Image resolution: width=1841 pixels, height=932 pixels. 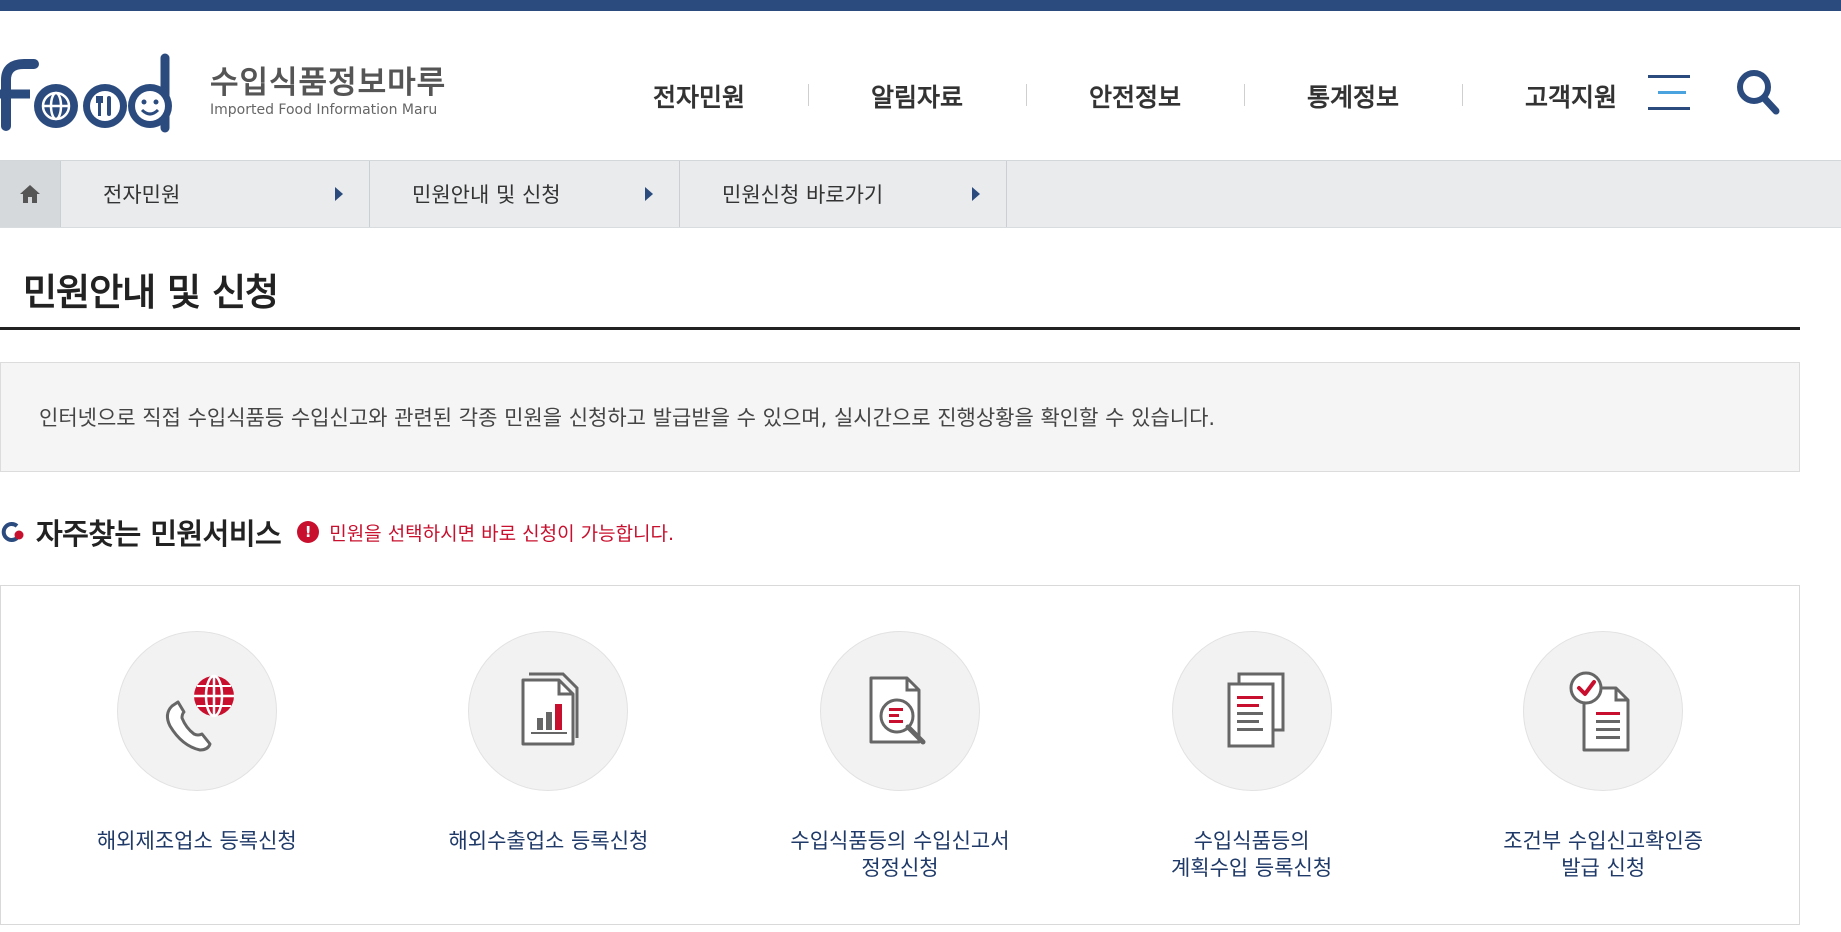 I want to click on breadcrumb-home, so click(x=30, y=194).